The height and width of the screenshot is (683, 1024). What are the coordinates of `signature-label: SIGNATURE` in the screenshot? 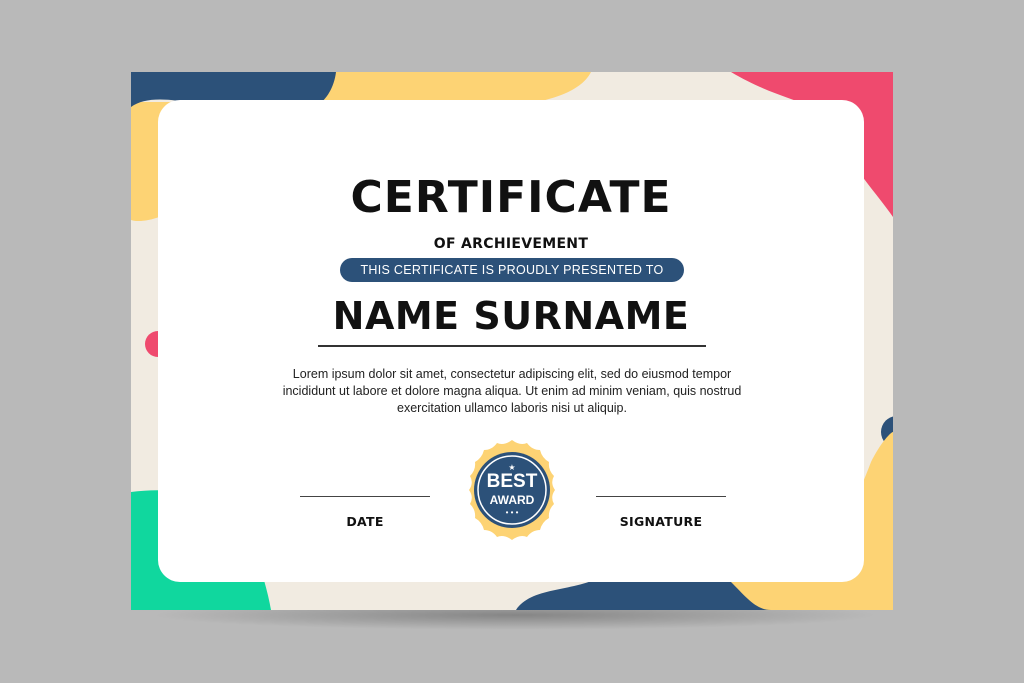 It's located at (661, 521).